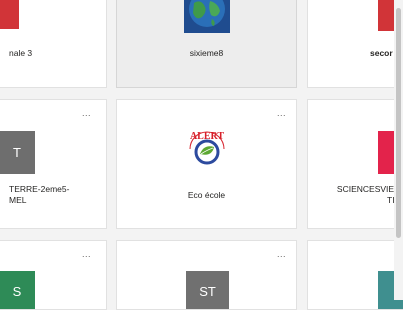  What do you see at coordinates (21, 53) in the screenshot?
I see `team-name: nale 3` at bounding box center [21, 53].